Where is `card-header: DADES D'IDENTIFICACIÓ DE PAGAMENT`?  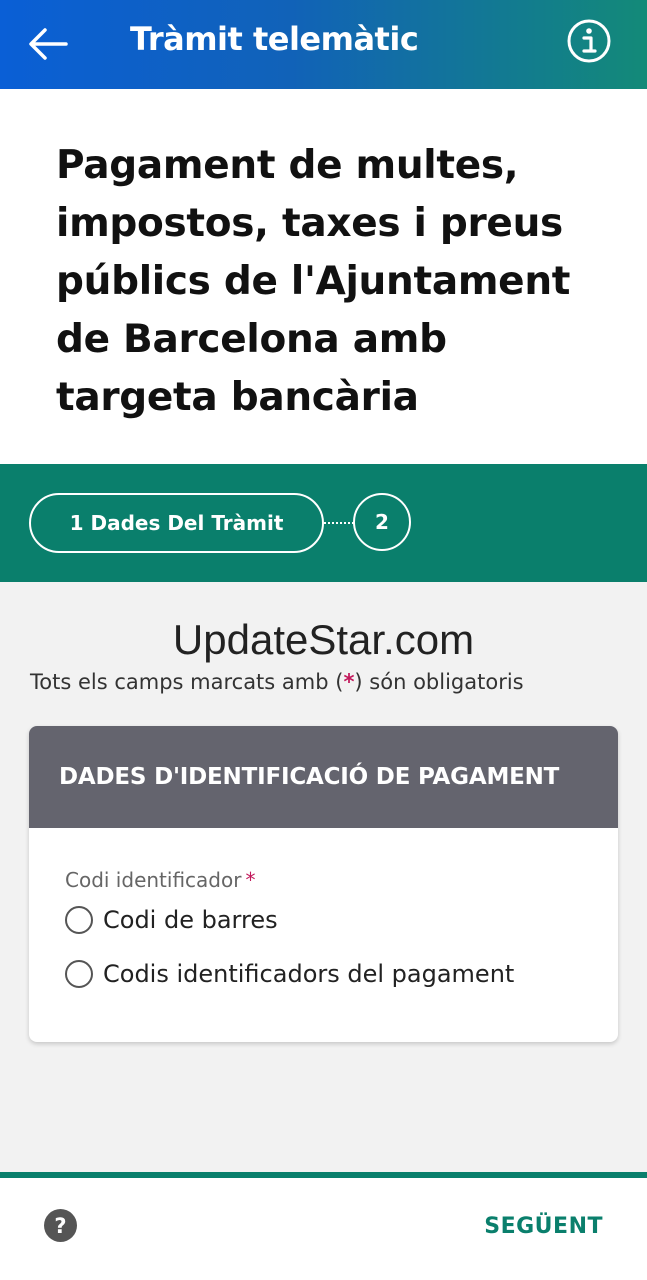
card-header: DADES D'IDENTIFICACIÓ DE PAGAMENT is located at coordinates (323, 777).